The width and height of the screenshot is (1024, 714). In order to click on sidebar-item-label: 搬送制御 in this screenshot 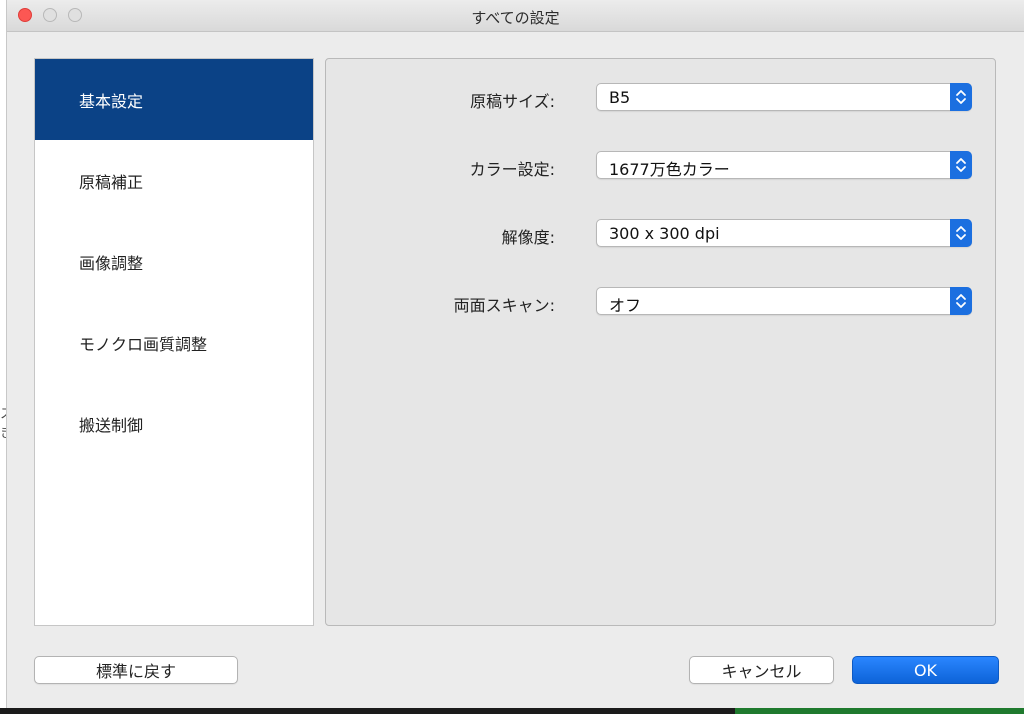, I will do `click(111, 425)`.